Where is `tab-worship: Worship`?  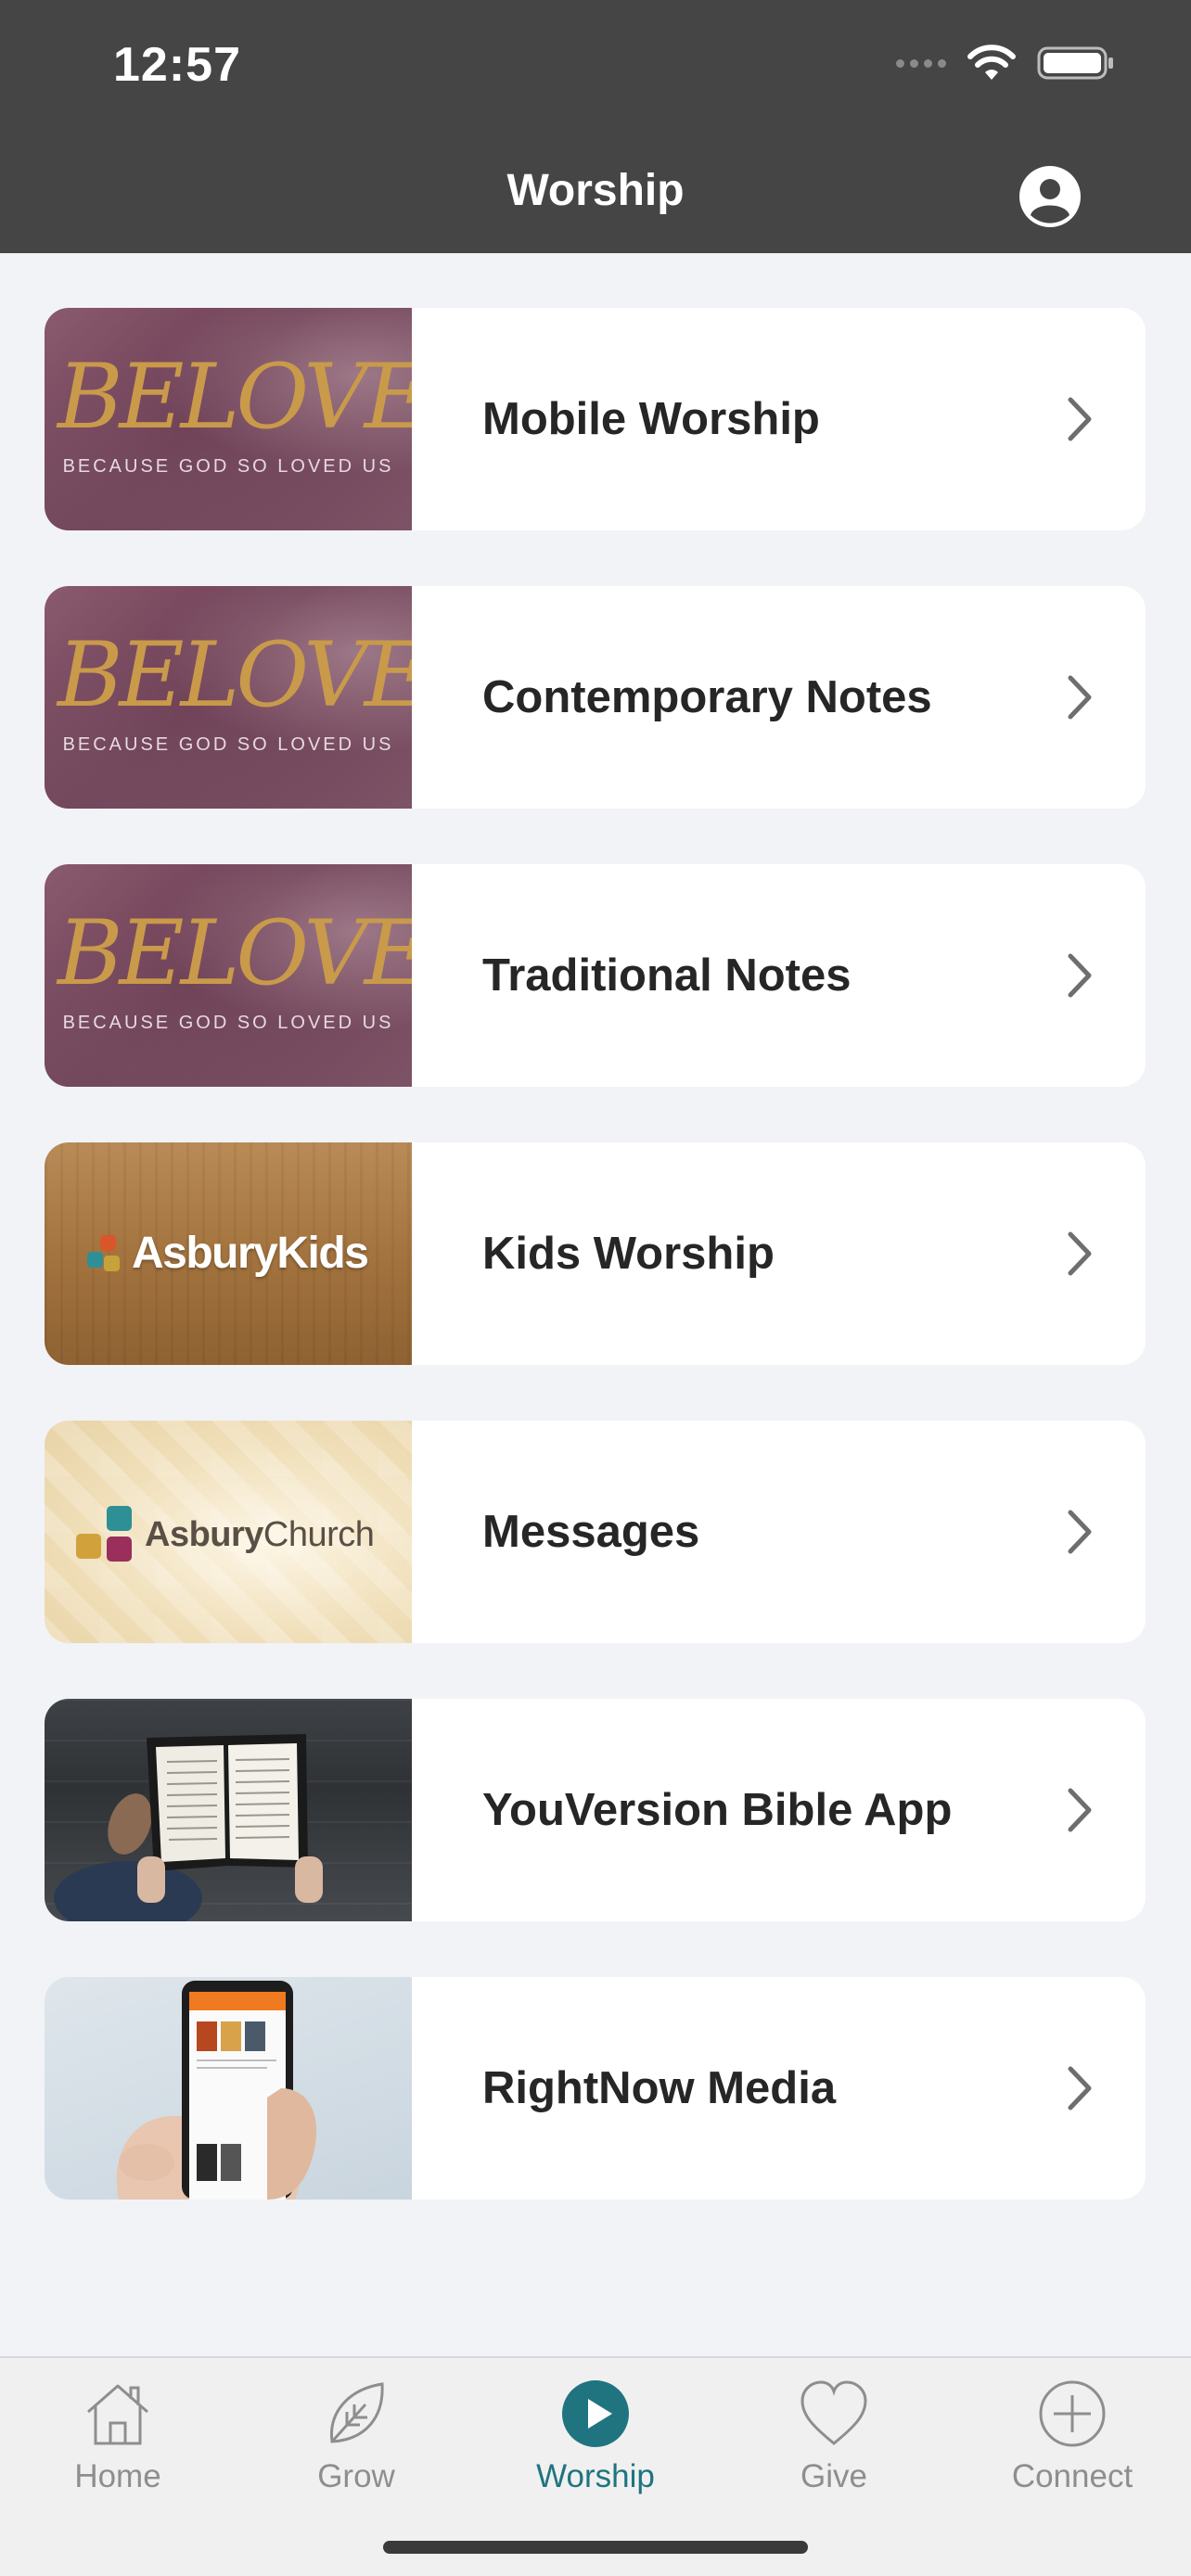
tab-worship: Worship is located at coordinates (595, 2436).